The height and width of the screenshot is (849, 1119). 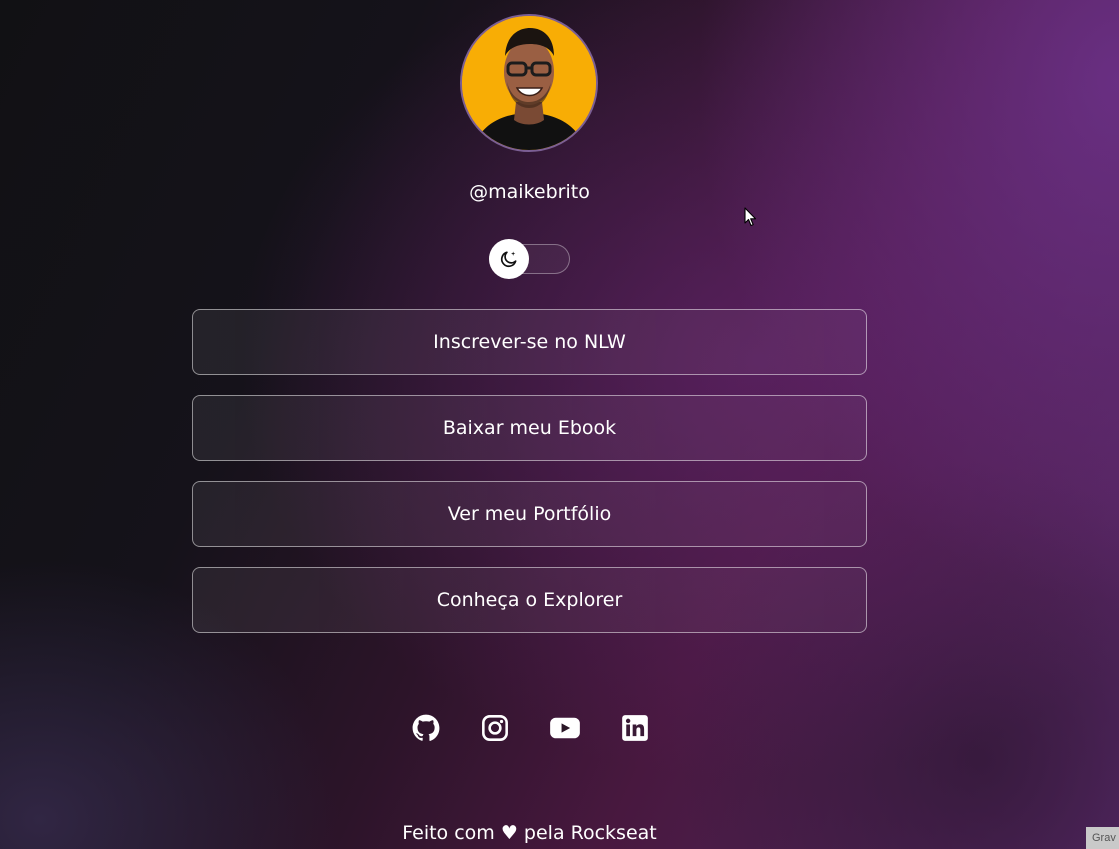 What do you see at coordinates (529, 342) in the screenshot?
I see `link-button-nlw: Inscrever-se no NLW` at bounding box center [529, 342].